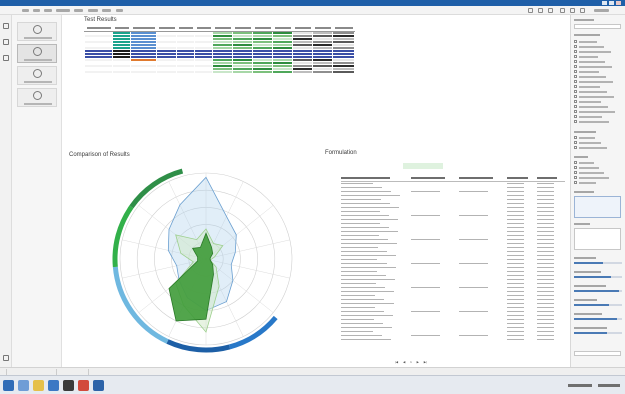 The image size is (625, 394). I want to click on terminal-icon, so click(68, 385).